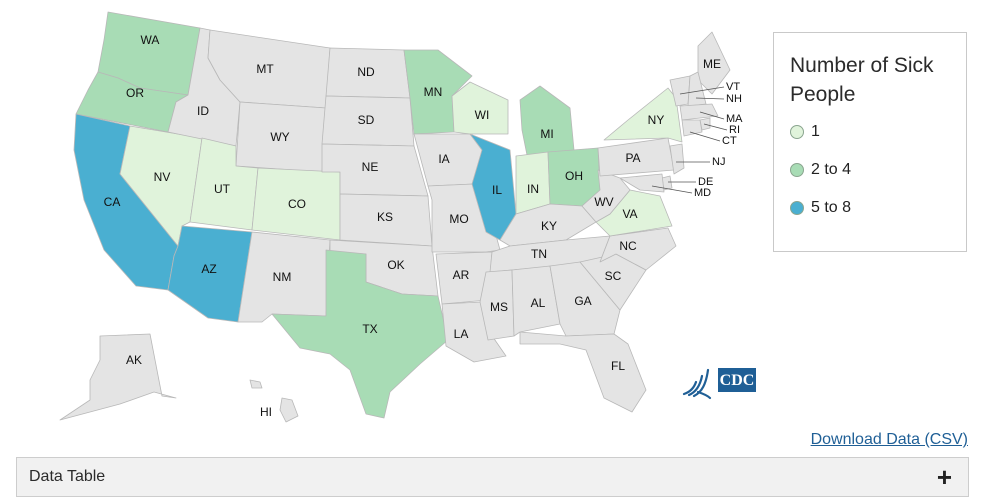  I want to click on state-label-ct: CT, so click(729, 141).